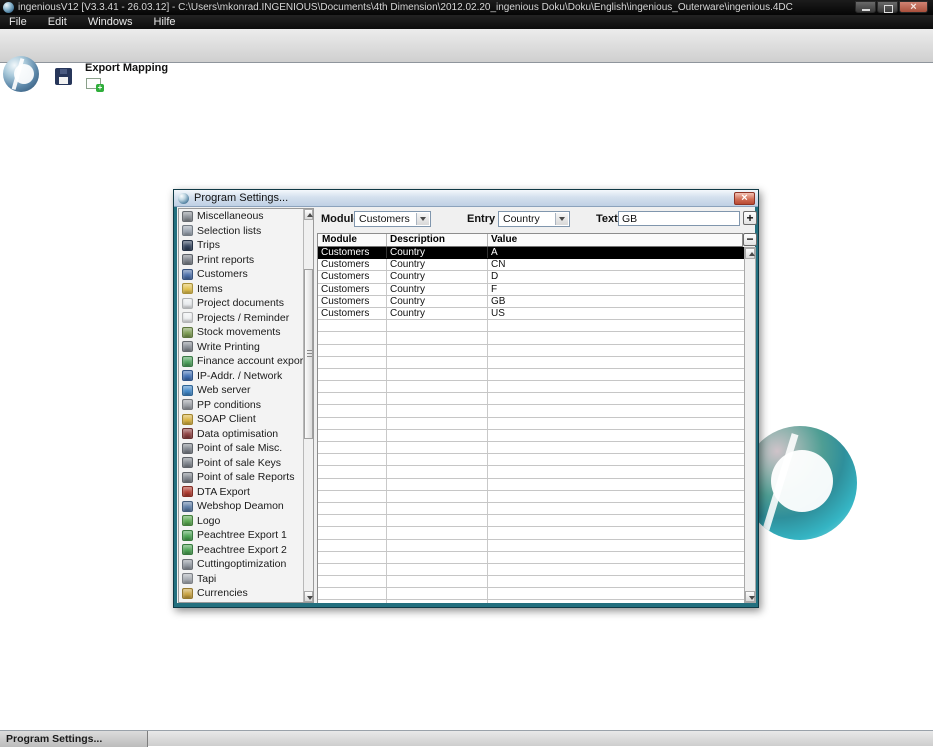 Image resolution: width=933 pixels, height=747 pixels. Describe the element at coordinates (241, 579) in the screenshot. I see `sidebar-item: Tapi` at that location.